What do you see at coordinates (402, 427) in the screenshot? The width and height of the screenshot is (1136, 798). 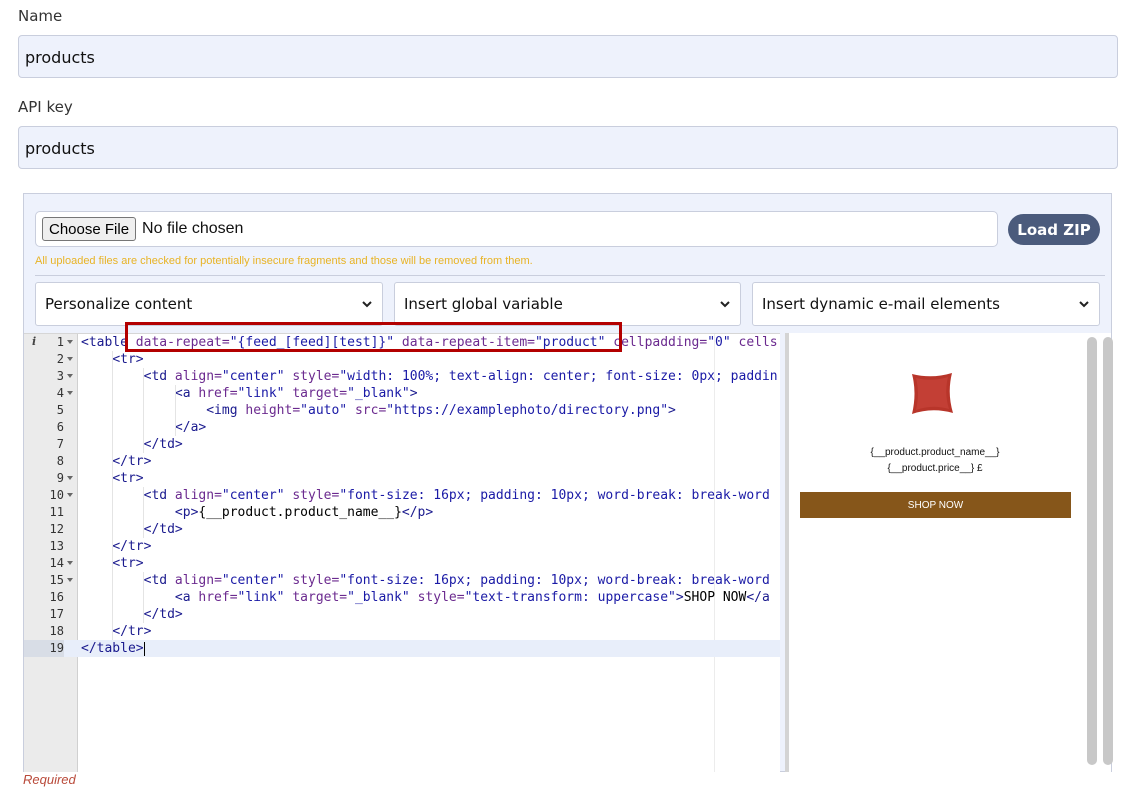 I see `code-line: 6 </a>` at bounding box center [402, 427].